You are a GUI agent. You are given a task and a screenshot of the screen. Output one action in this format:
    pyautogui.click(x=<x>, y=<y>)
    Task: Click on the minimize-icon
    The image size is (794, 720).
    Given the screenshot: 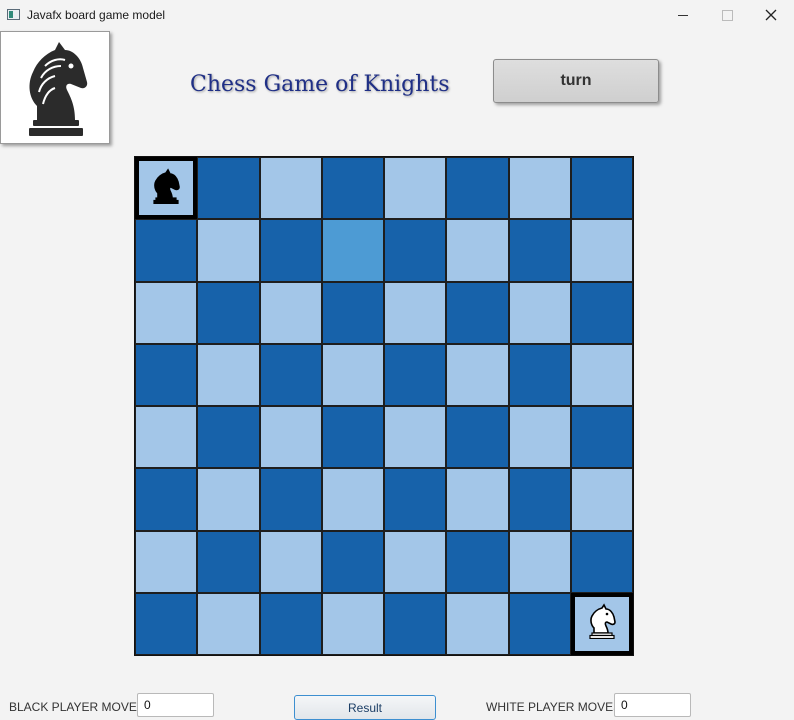 What is the action you would take?
    pyautogui.click(x=683, y=15)
    